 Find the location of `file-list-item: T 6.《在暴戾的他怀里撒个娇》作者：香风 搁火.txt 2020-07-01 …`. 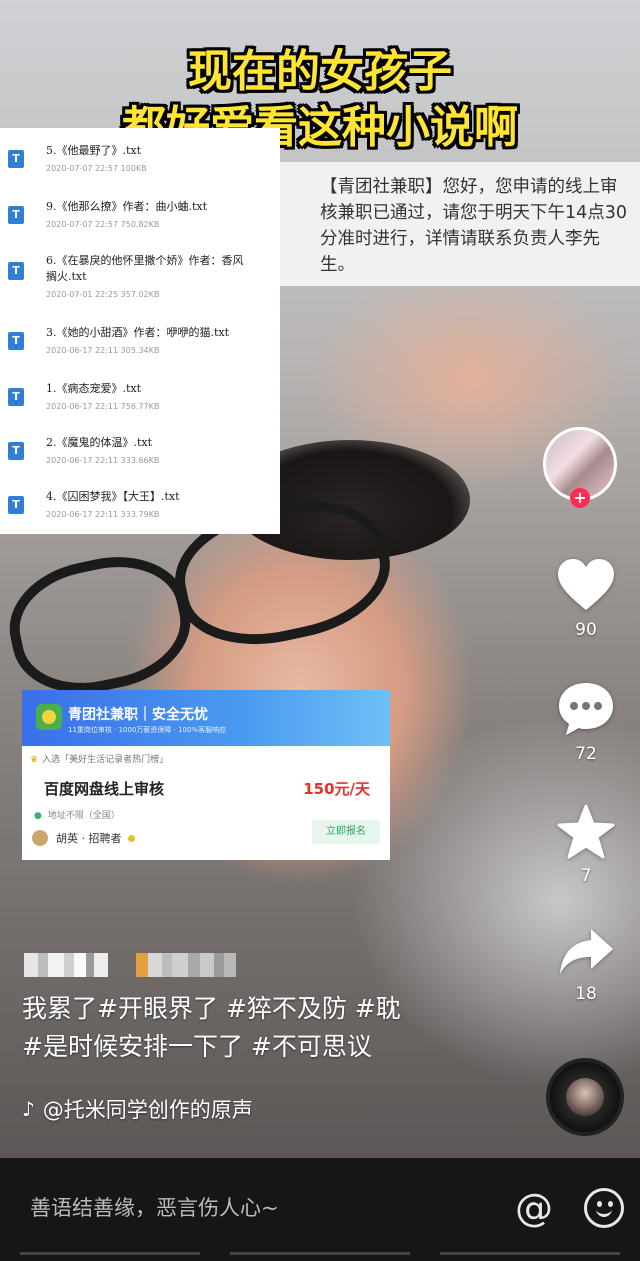

file-list-item: T 6.《在暴戾的他怀里撒个娇》作者：香风 搁火.txt 2020-07-01 … is located at coordinates (140, 282).